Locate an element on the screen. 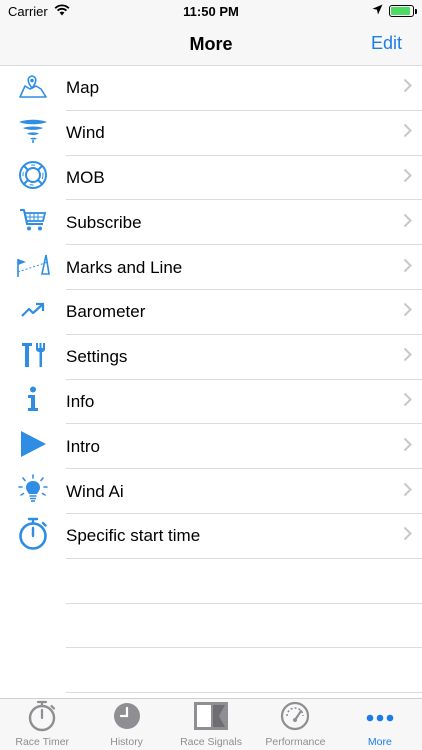 The width and height of the screenshot is (422, 750). menu-item-settings: Settings is located at coordinates (211, 357).